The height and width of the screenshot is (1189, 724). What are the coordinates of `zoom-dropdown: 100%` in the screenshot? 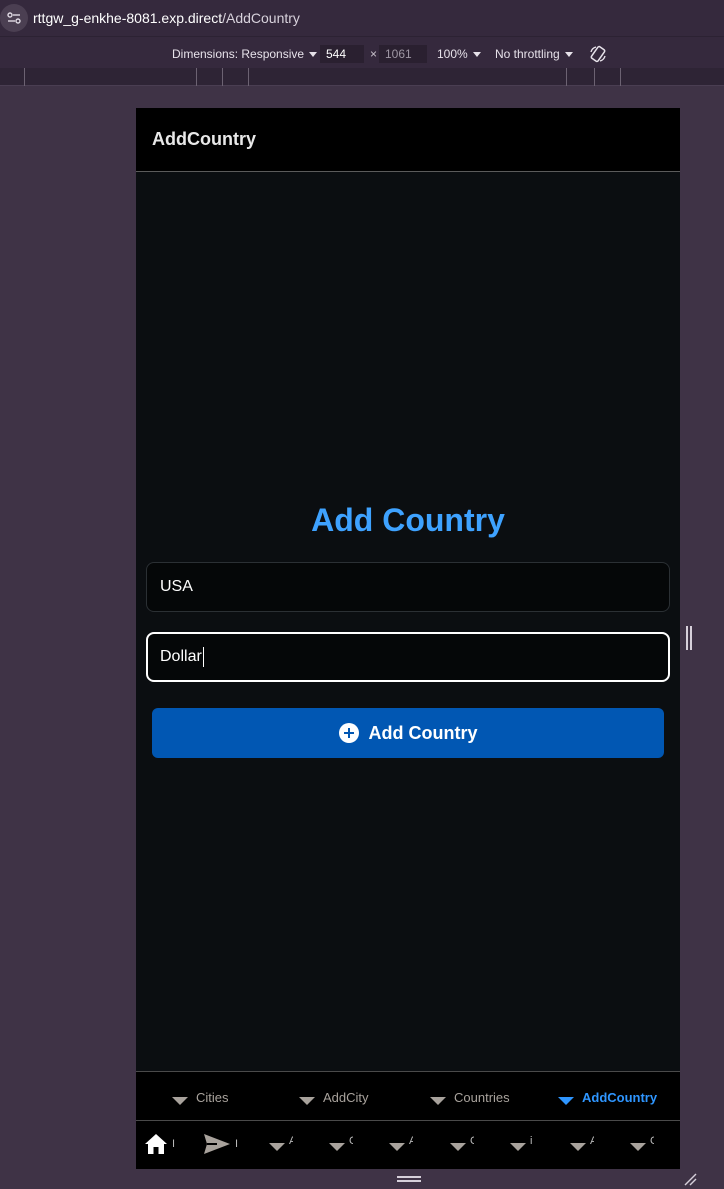 It's located at (459, 54).